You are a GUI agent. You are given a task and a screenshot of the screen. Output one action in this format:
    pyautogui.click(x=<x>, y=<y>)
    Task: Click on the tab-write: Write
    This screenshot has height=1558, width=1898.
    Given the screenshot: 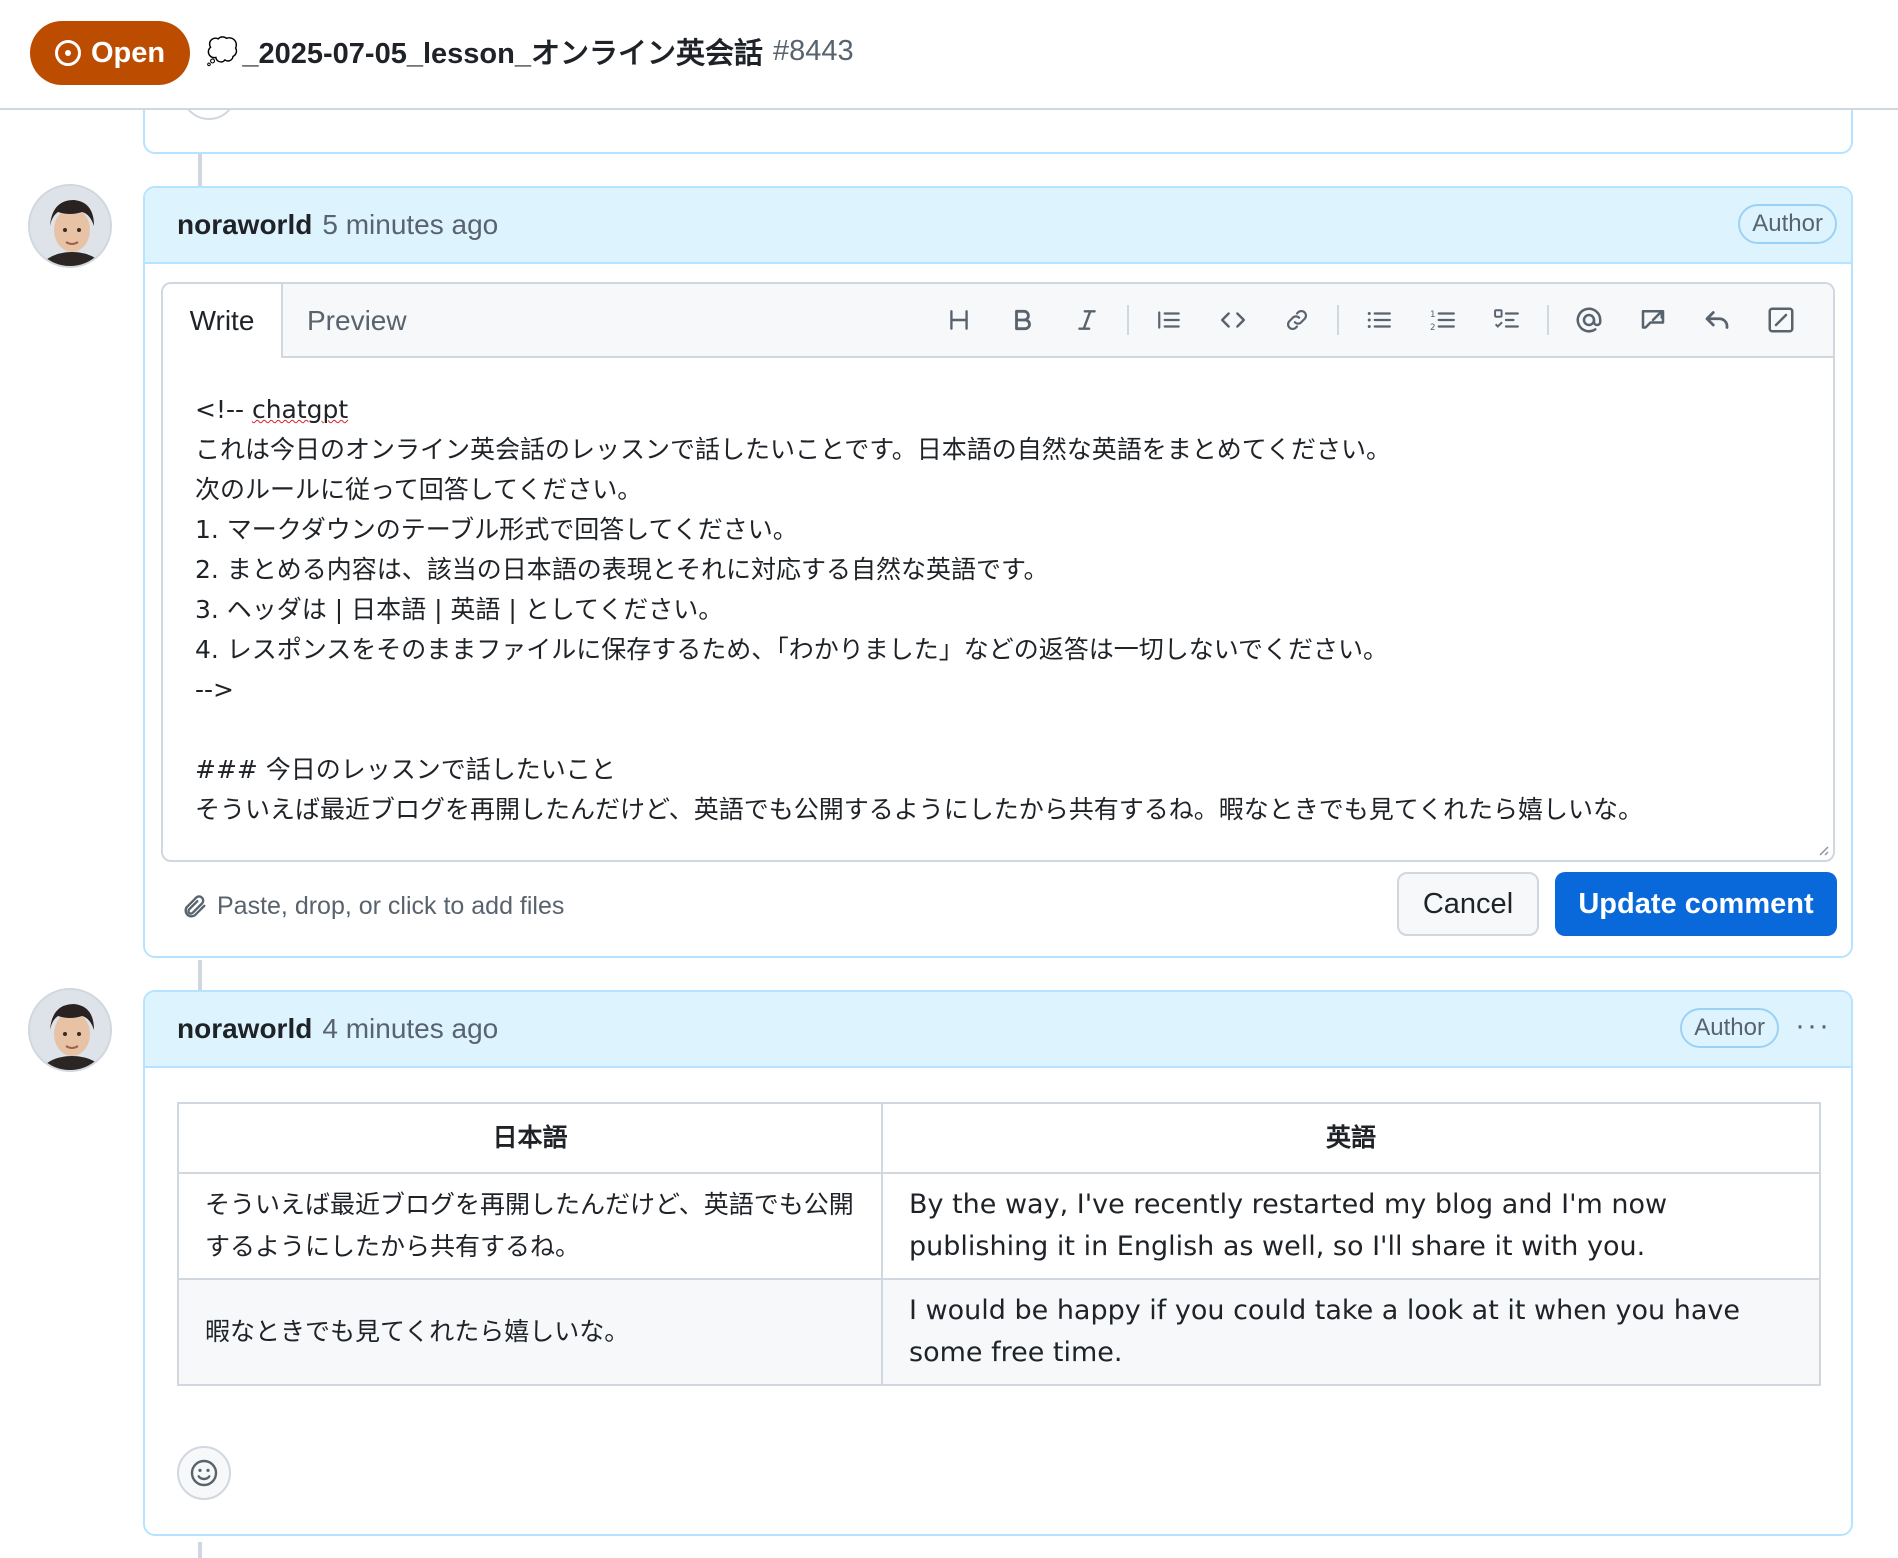 What is the action you would take?
    pyautogui.click(x=223, y=321)
    